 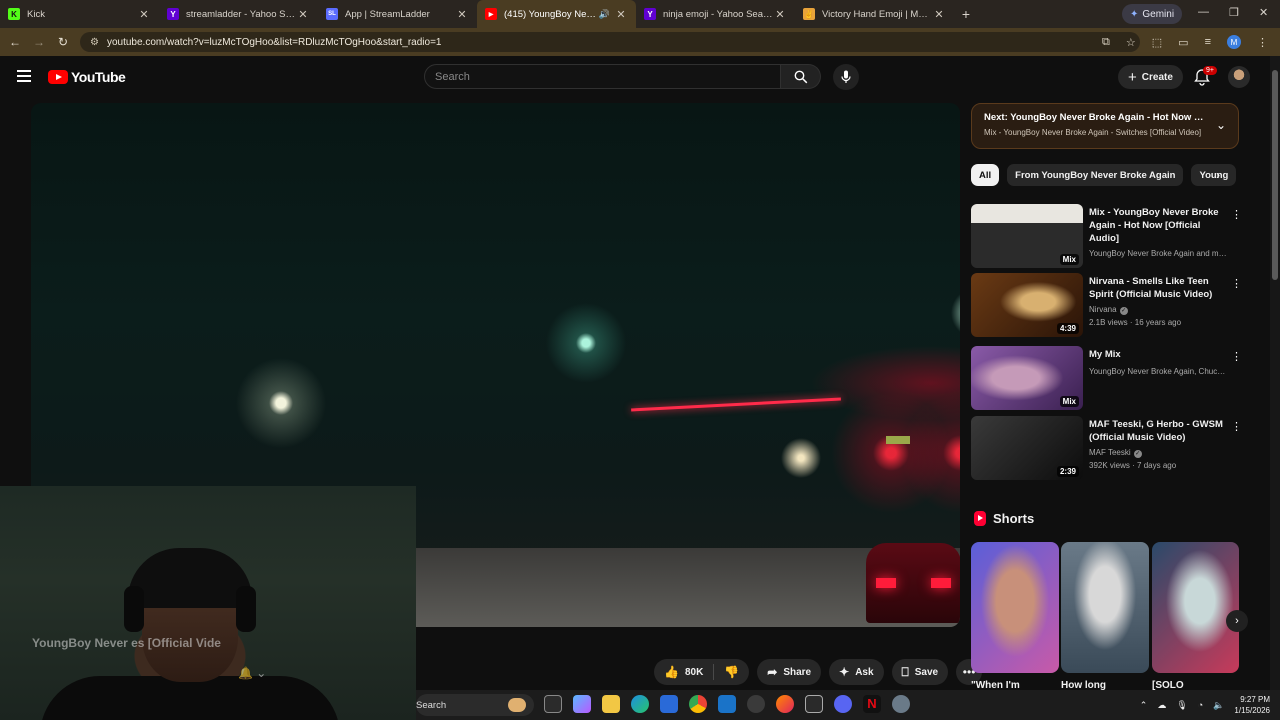 I want to click on split-view-icon: ▭, so click(x=1183, y=42).